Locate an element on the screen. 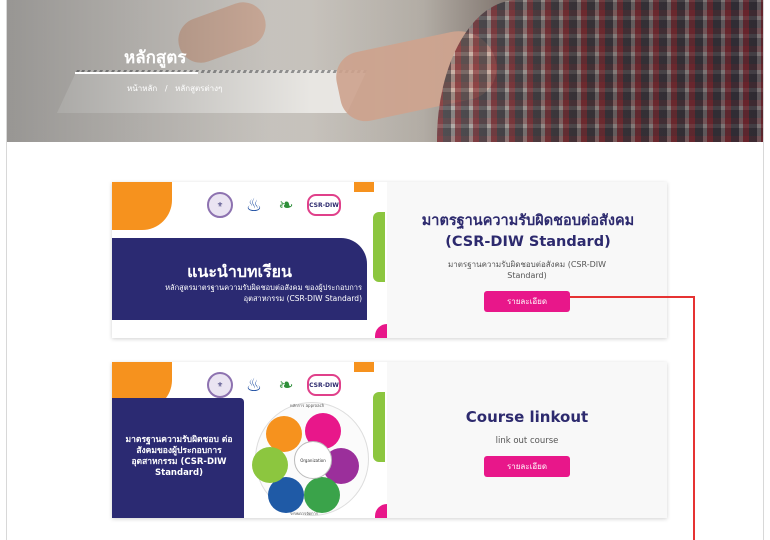 The width and height of the screenshot is (770, 540). wheel-center: Organization is located at coordinates (313, 460).